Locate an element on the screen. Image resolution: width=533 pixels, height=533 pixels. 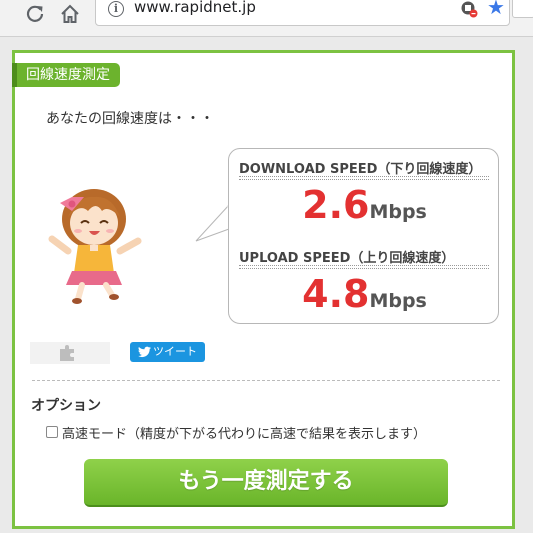
tweet-label: ツイート is located at coordinates (175, 351).